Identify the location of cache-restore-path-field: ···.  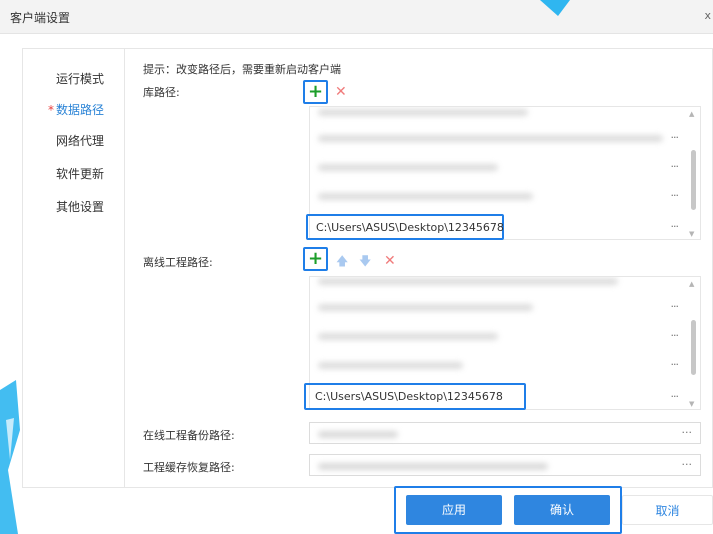
(505, 465).